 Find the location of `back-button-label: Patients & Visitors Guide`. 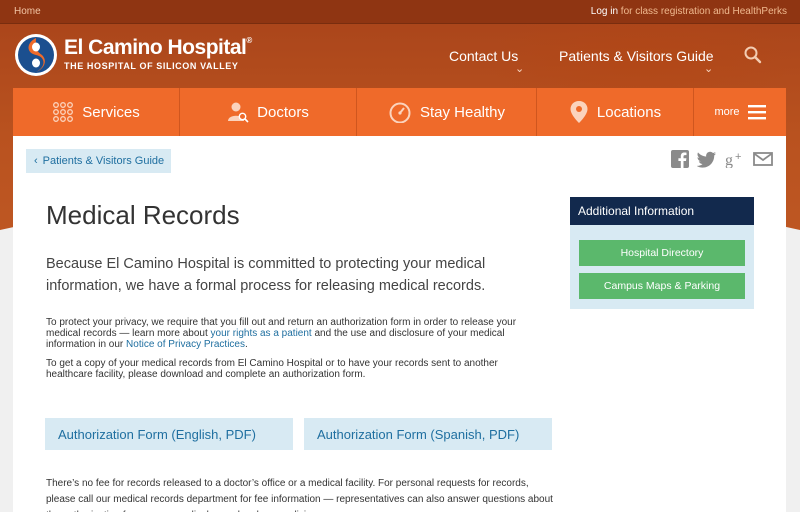

back-button-label: Patients & Visitors Guide is located at coordinates (103, 161).